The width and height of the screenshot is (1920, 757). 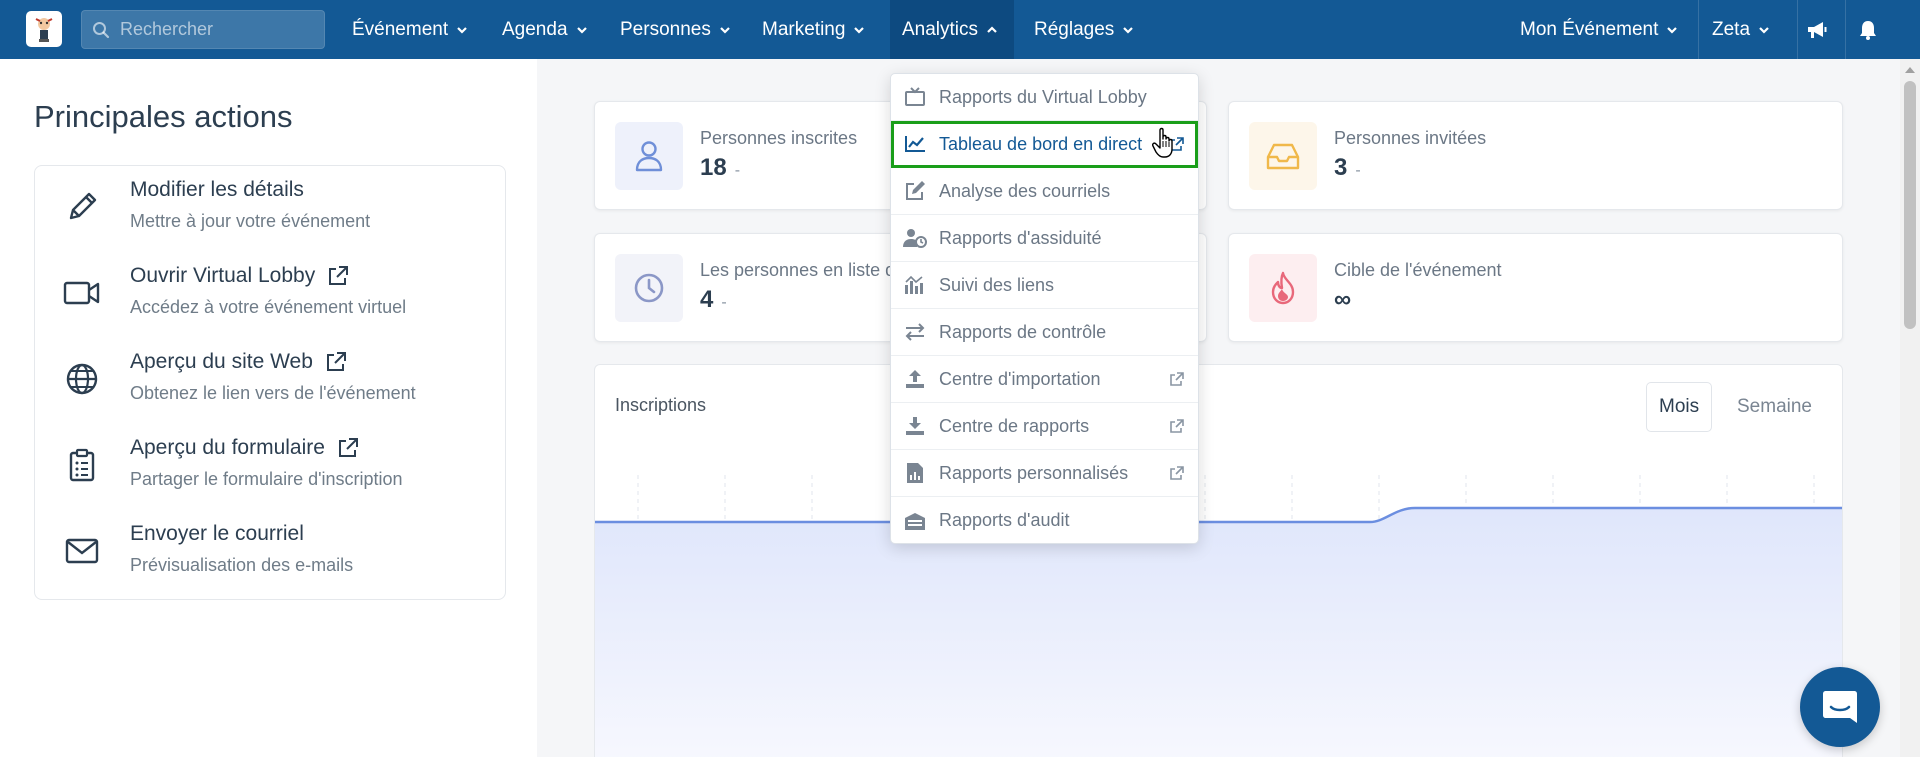 I want to click on menu-item-control-reports: Rapports de contrôle, so click(x=1044, y=332).